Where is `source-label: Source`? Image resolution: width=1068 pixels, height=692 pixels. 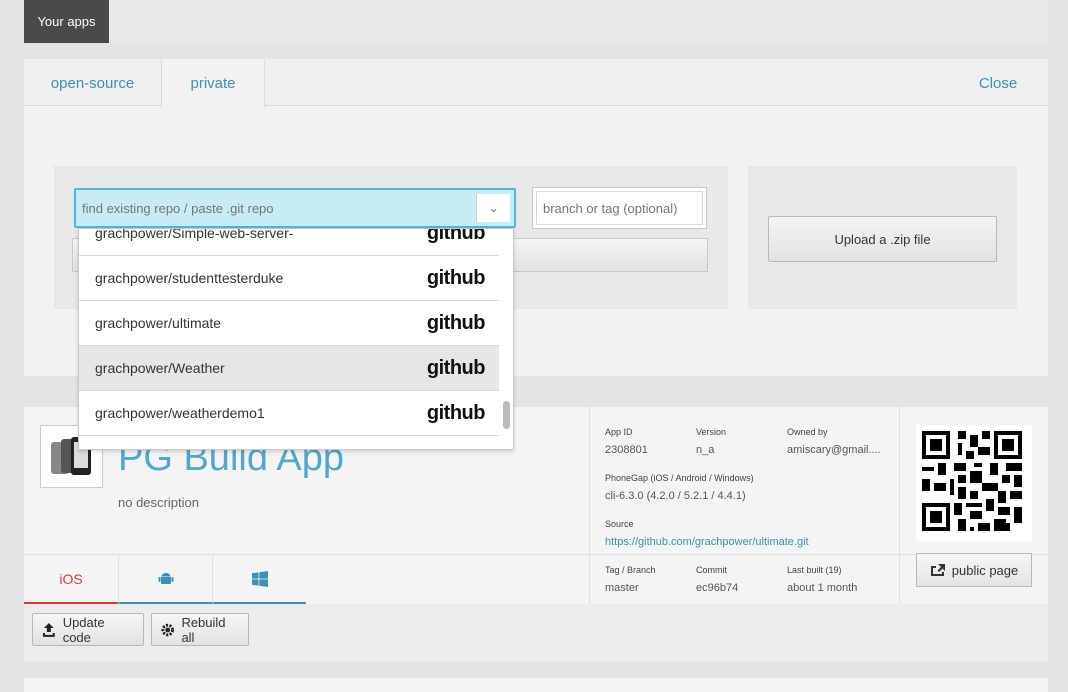
source-label: Source is located at coordinates (619, 524).